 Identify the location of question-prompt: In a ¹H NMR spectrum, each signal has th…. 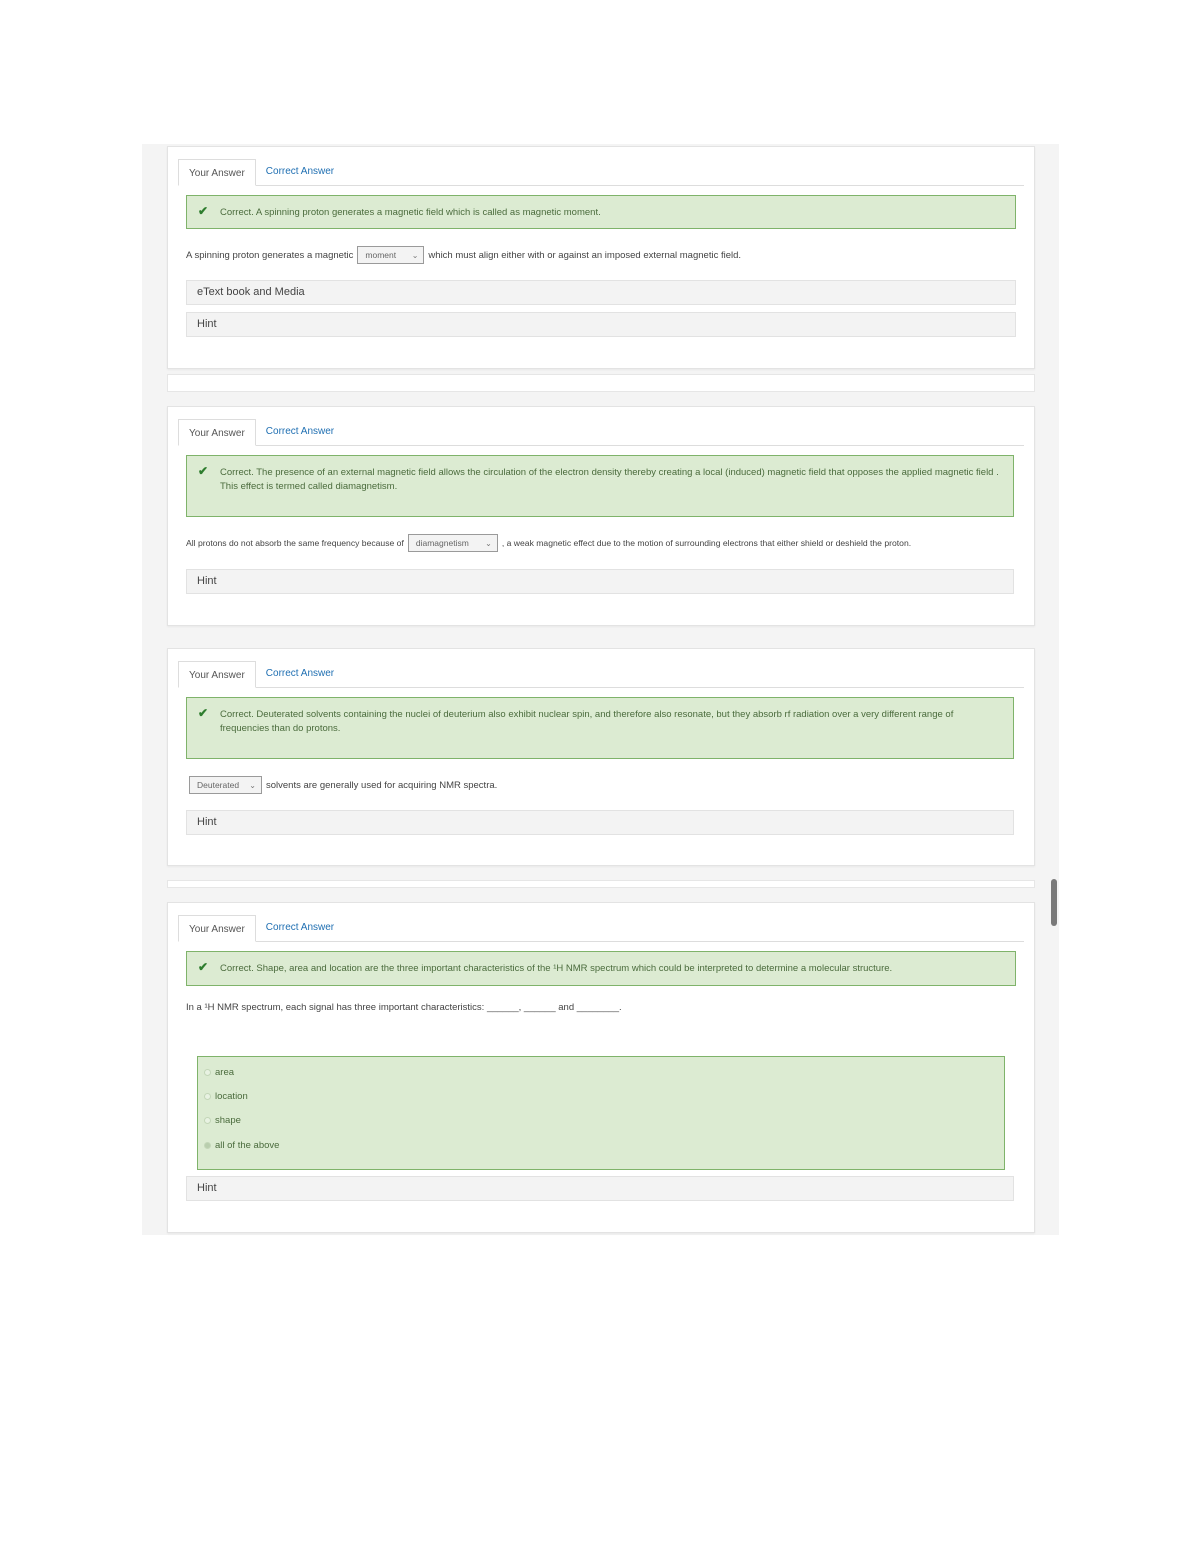
(404, 1007).